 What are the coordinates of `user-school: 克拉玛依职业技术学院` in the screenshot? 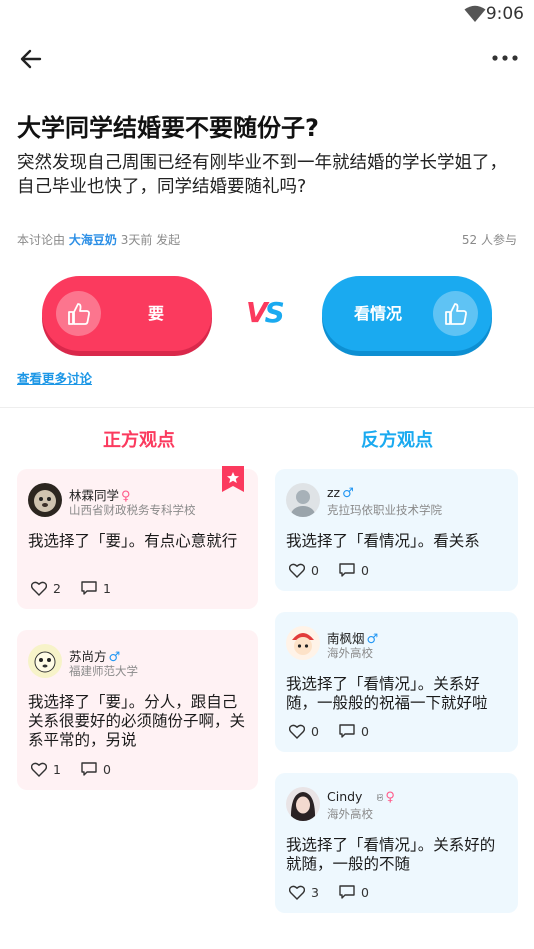 It's located at (384, 510).